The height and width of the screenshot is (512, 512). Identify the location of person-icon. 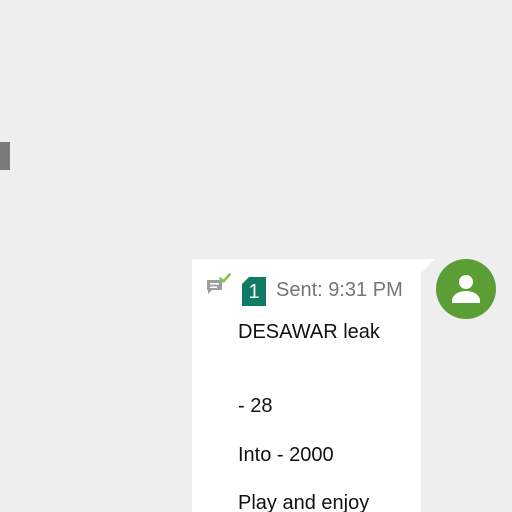
(466, 289).